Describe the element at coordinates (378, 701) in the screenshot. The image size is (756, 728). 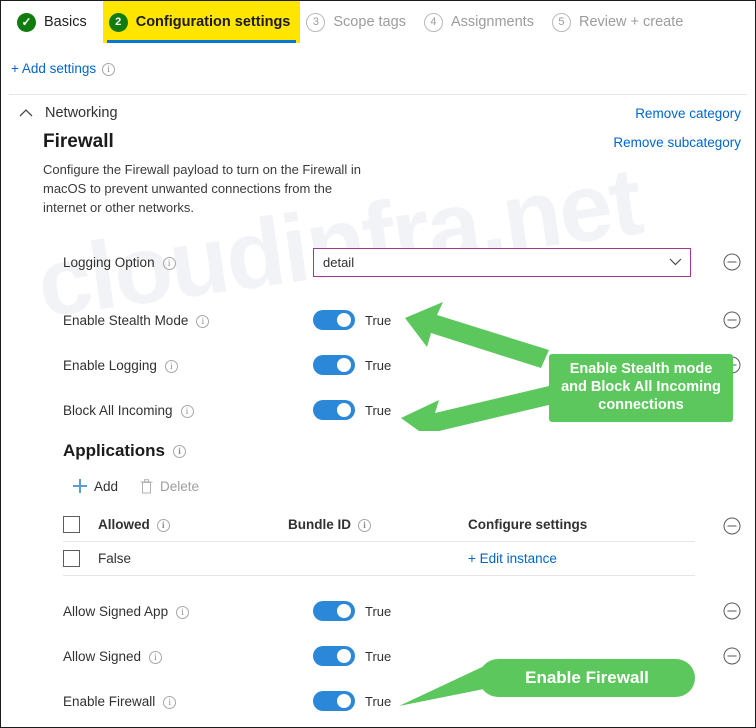
I see `enable-firewall-value: True` at that location.